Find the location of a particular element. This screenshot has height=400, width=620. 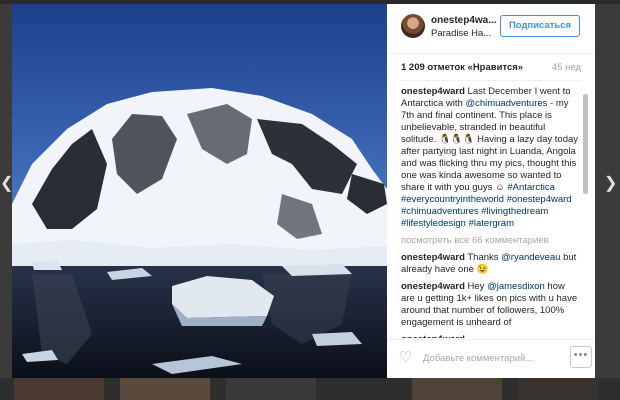

more-options-button: ••• is located at coordinates (581, 357).